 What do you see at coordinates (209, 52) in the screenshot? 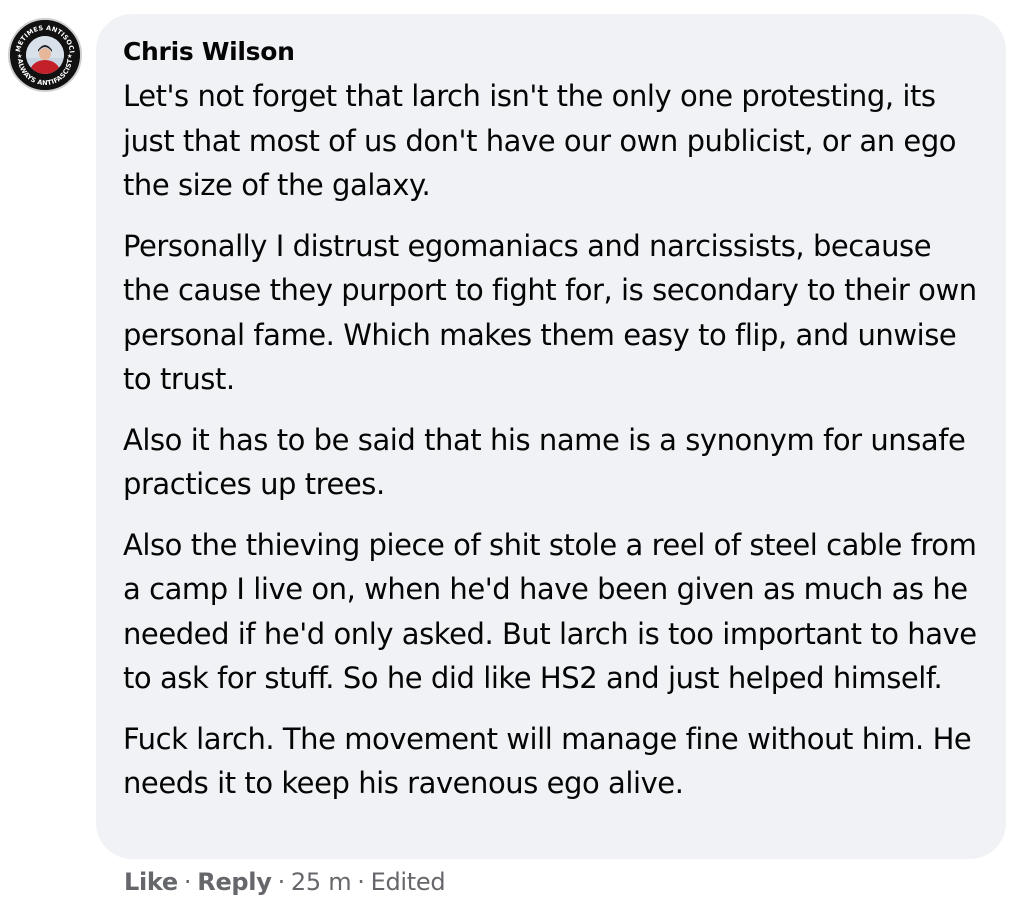
I see `author-name: Chris Wilson` at bounding box center [209, 52].